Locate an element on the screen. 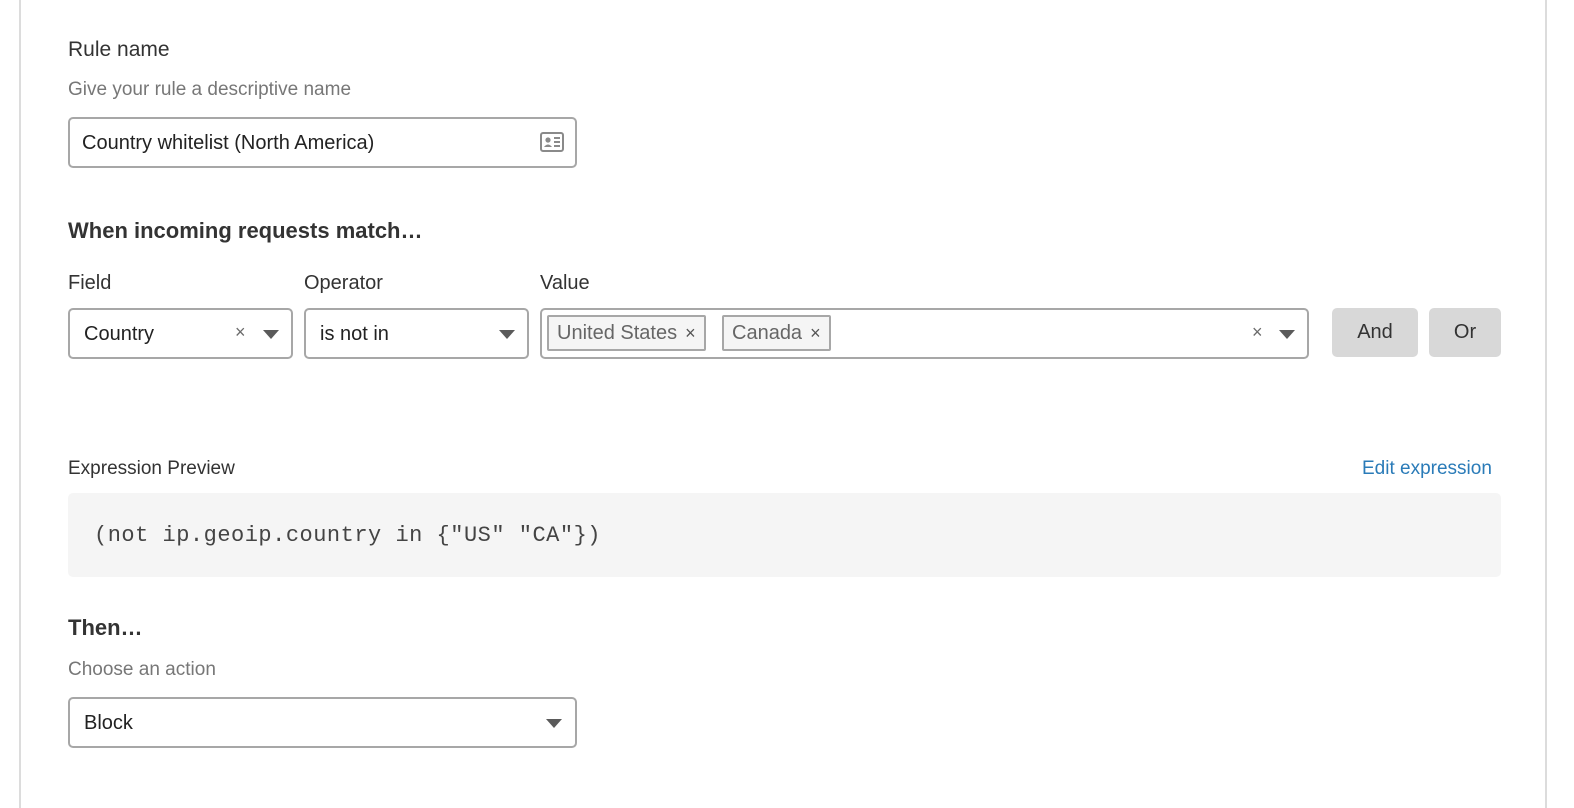 This screenshot has height=808, width=1574. value-tag-label: United States is located at coordinates (617, 332).